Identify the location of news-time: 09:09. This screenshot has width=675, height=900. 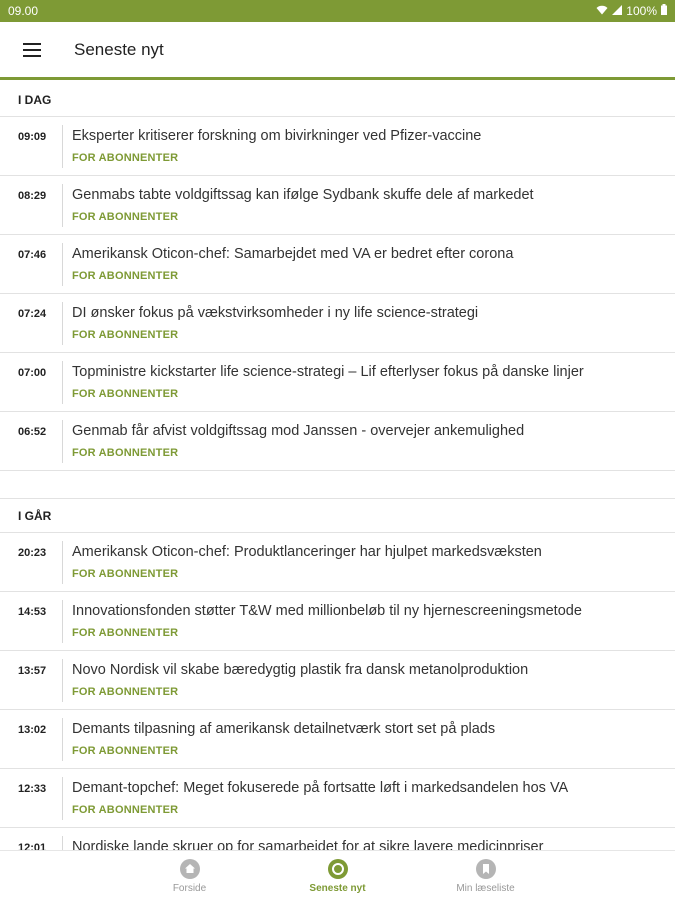
(32, 137).